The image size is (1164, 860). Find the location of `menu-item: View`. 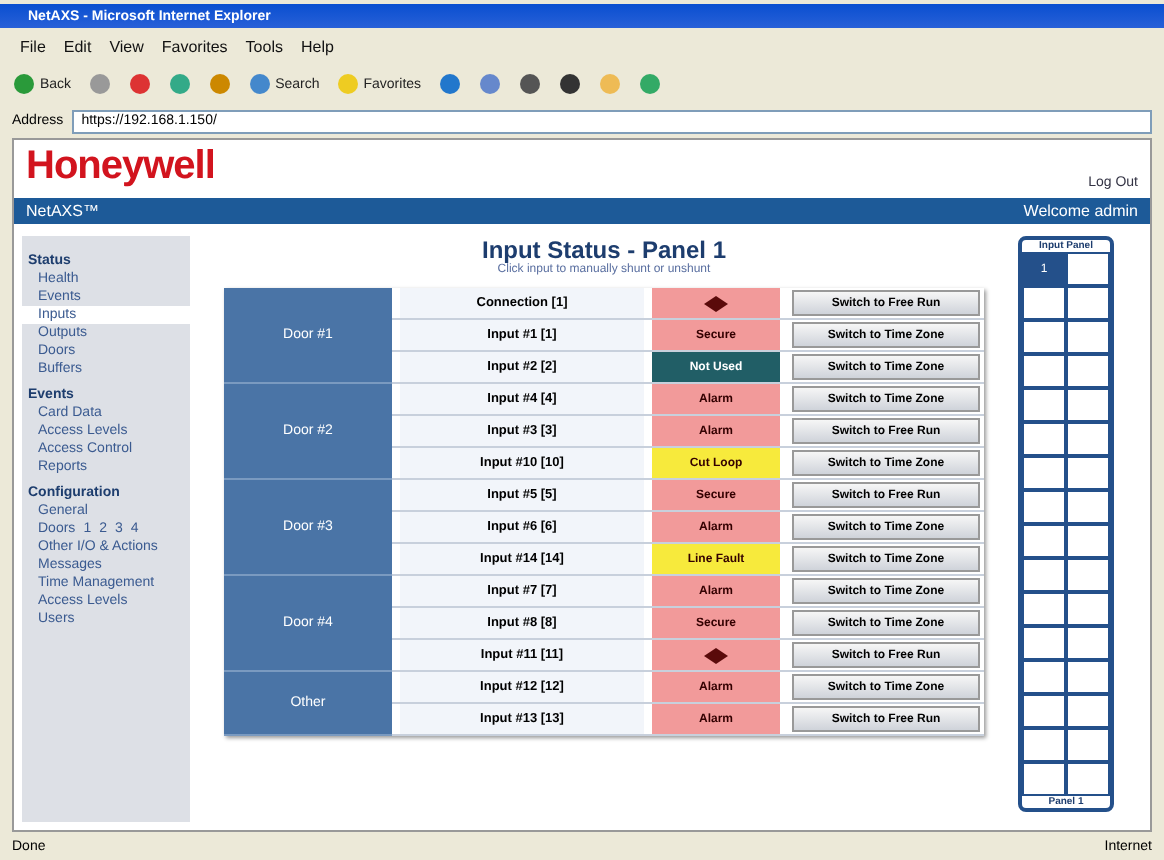

menu-item: View is located at coordinates (126, 46).